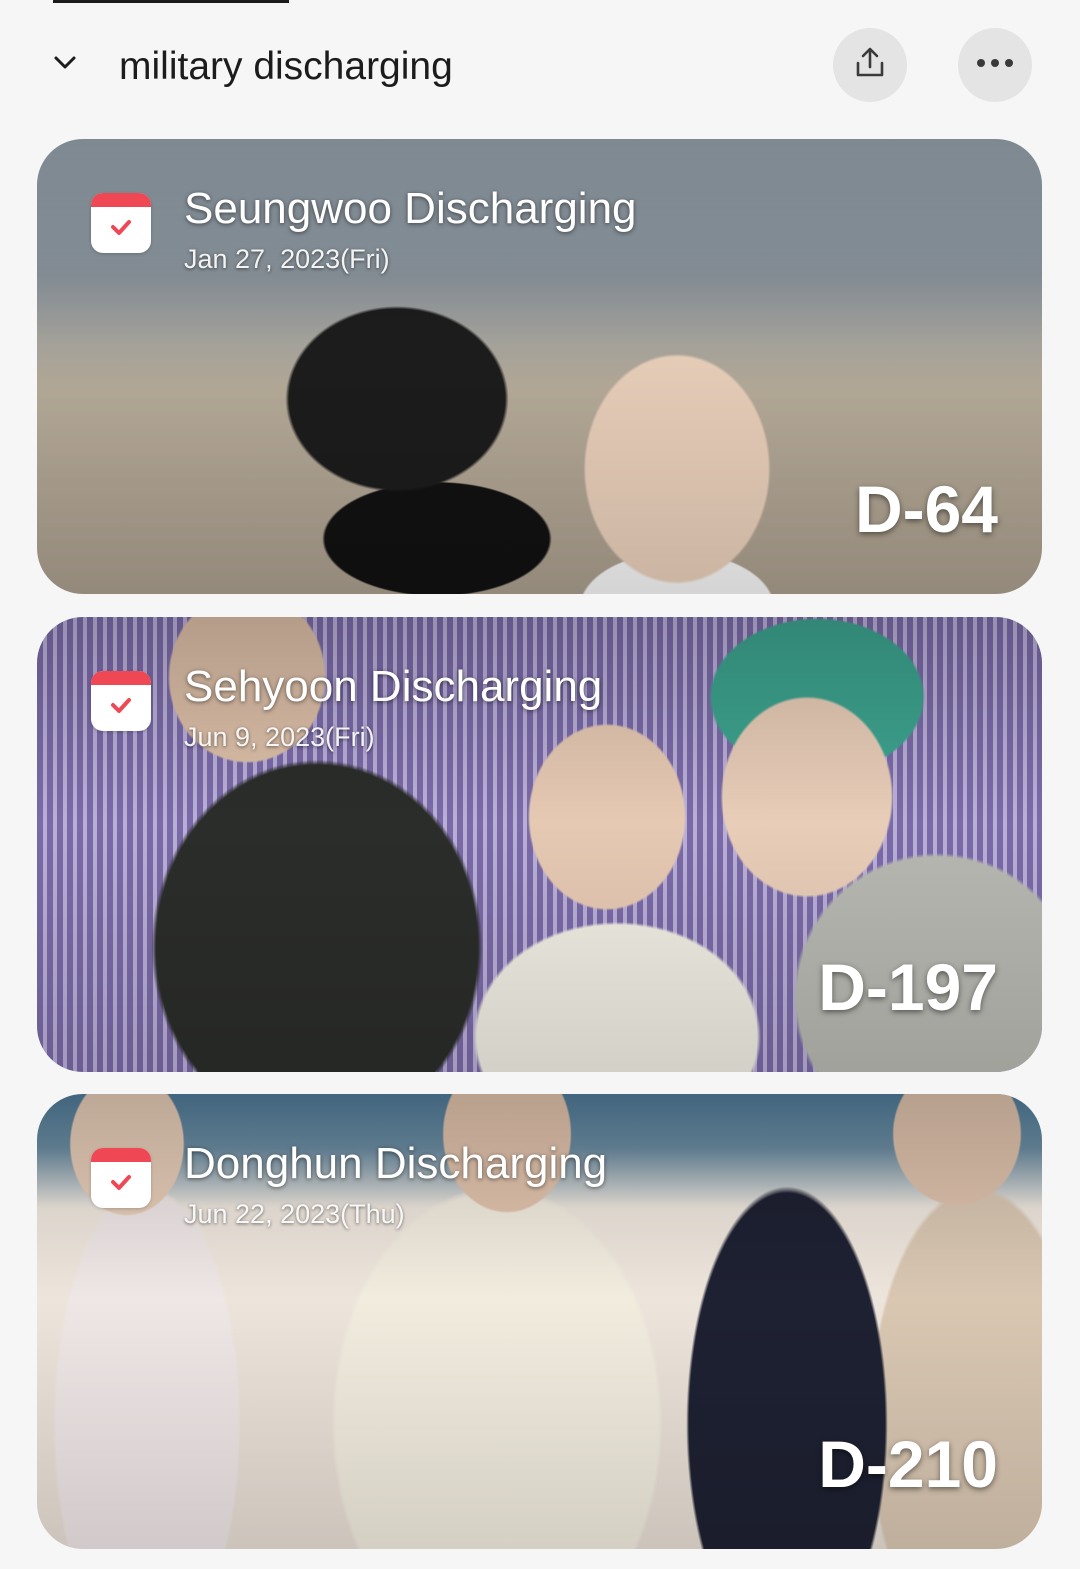  I want to click on dday-counter: D-210, so click(908, 1464).